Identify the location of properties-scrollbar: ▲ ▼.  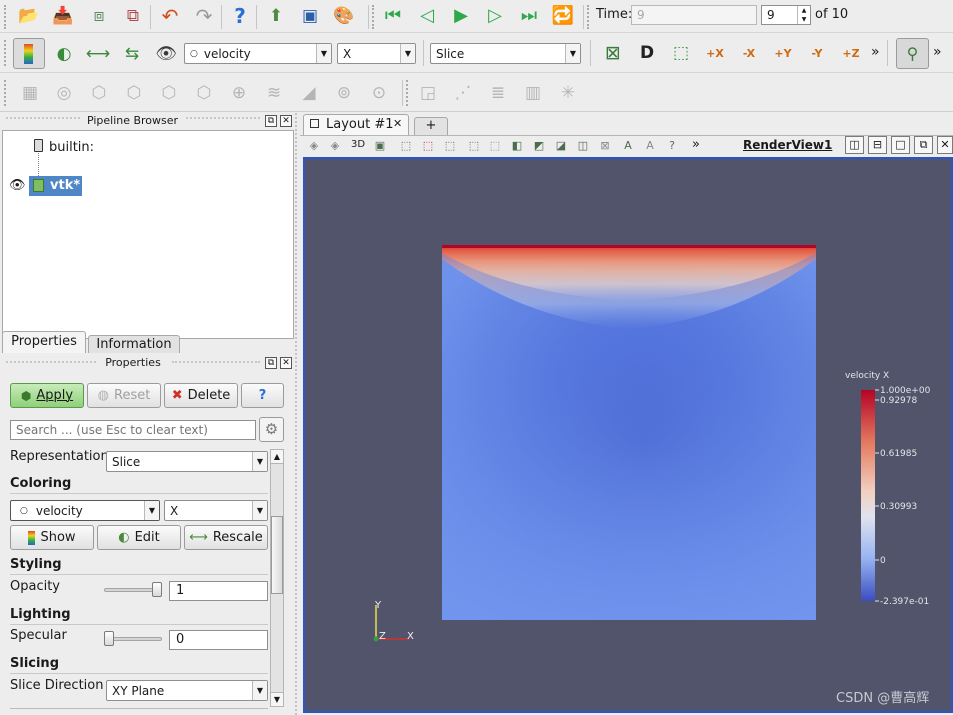
(277, 578).